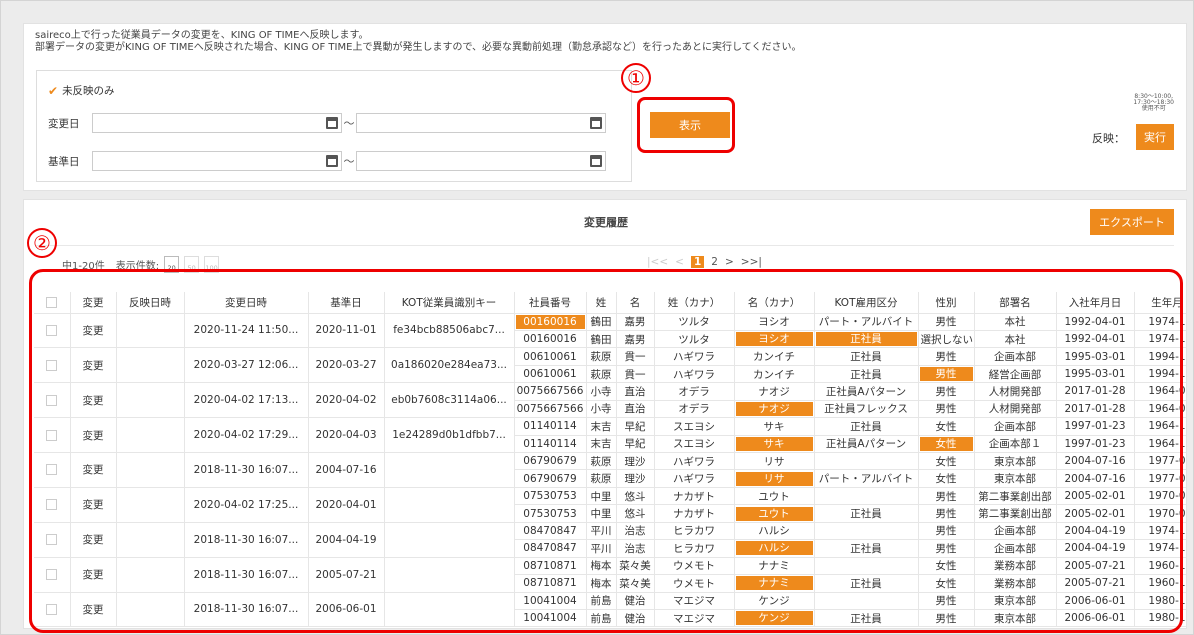  I want to click on page-2-link: 2, so click(714, 262).